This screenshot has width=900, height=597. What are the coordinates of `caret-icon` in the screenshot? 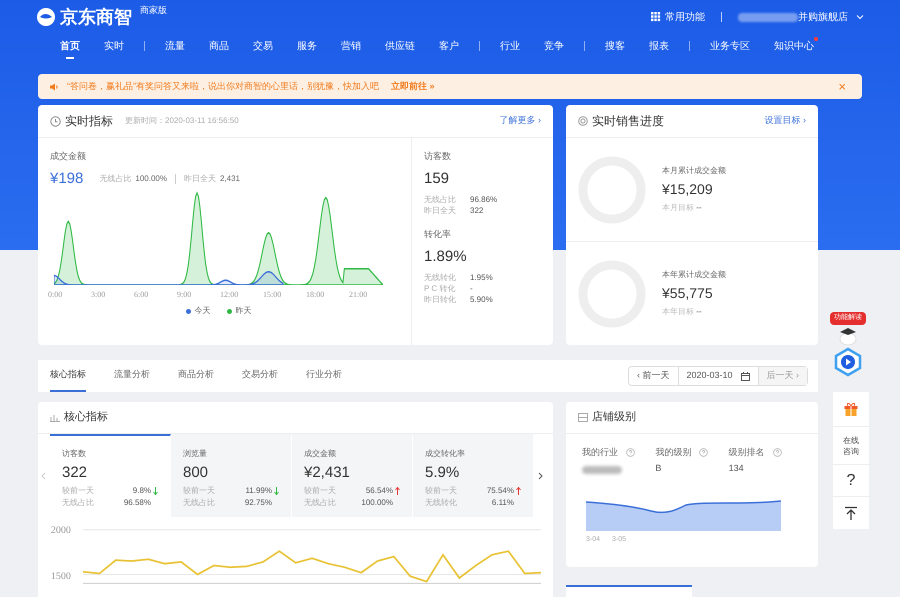 It's located at (860, 17).